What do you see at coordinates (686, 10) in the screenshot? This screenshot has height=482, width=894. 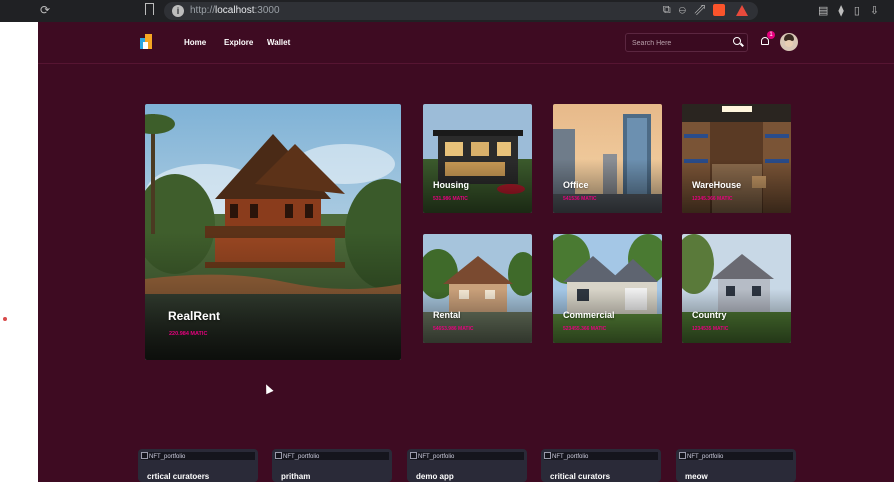 I see `zoom-icon: ⊖` at bounding box center [686, 10].